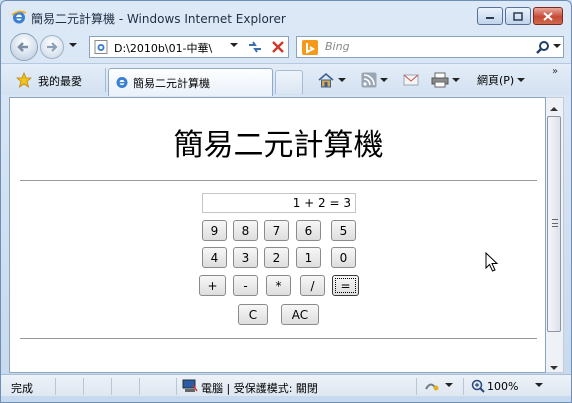 This screenshot has width=572, height=403. I want to click on feeds-button, so click(374, 80).